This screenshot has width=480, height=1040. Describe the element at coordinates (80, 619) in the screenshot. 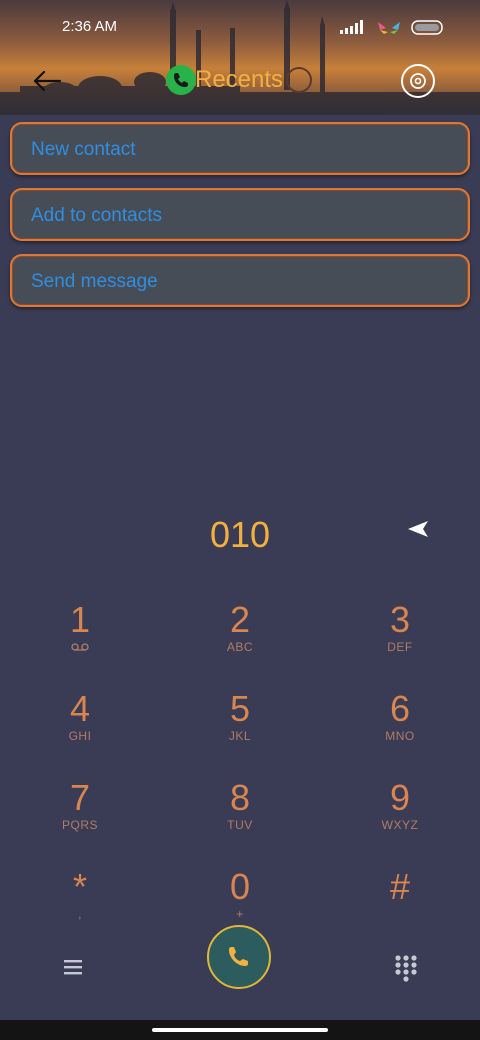

I see `key-digit: 1` at that location.